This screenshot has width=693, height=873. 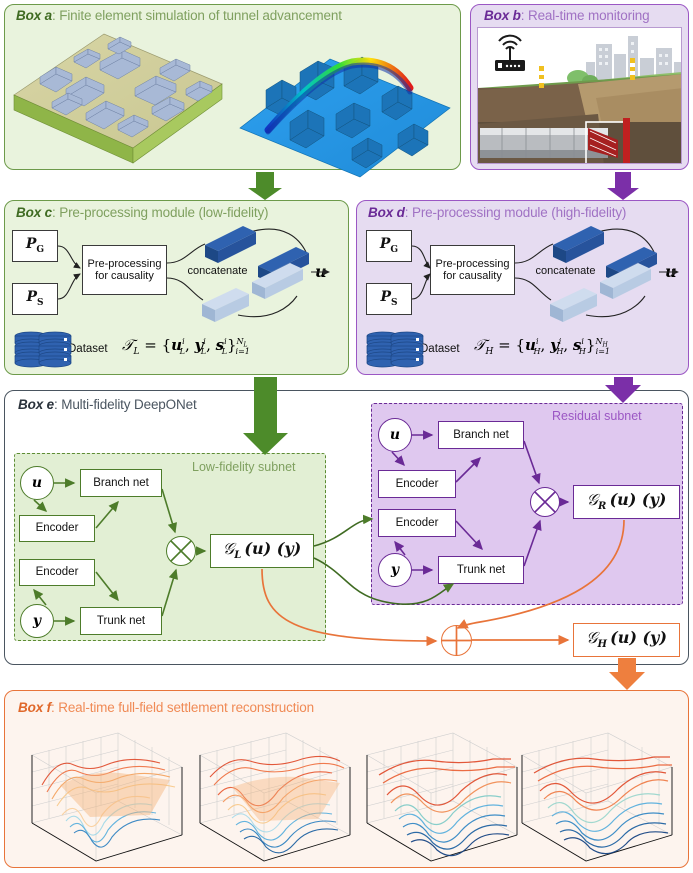 What do you see at coordinates (519, 212) in the screenshot?
I see `box-d-label: Pre-processing module (high-fidelity)` at bounding box center [519, 212].